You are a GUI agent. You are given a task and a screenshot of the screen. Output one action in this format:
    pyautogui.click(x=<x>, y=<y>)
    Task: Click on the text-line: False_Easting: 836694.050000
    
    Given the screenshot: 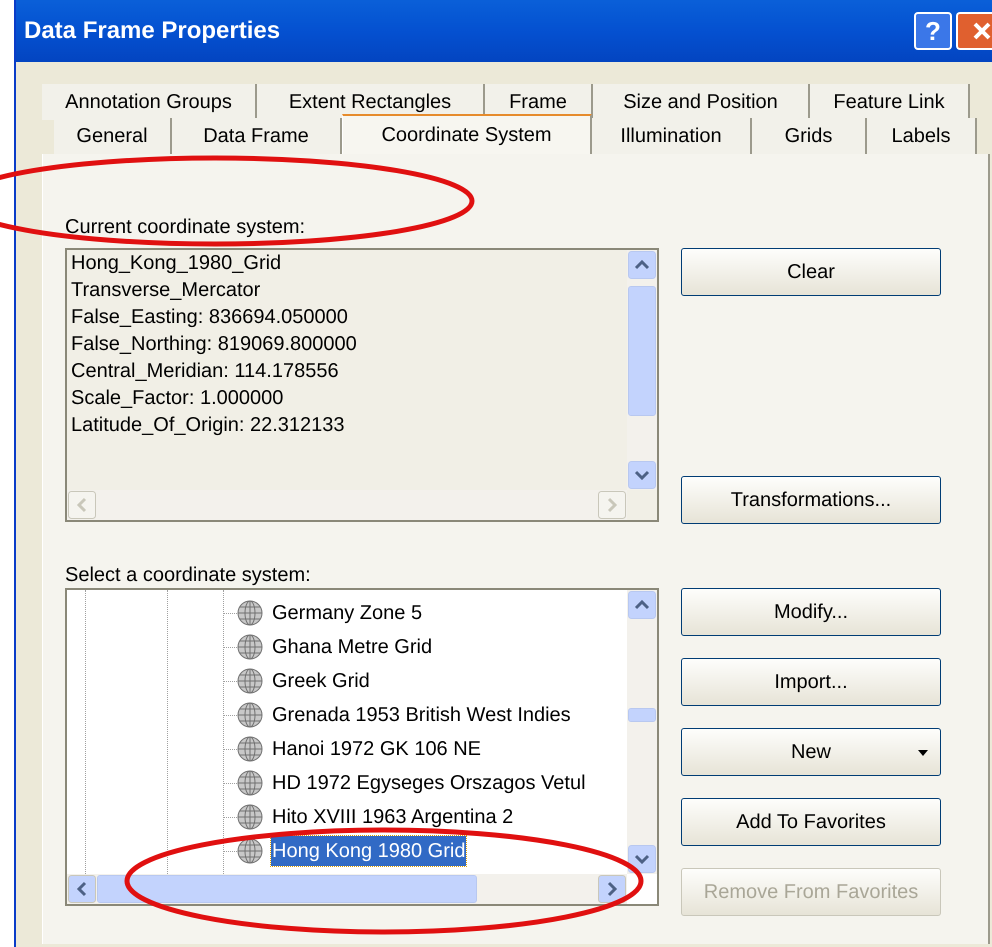 What is the action you would take?
    pyautogui.click(x=210, y=317)
    